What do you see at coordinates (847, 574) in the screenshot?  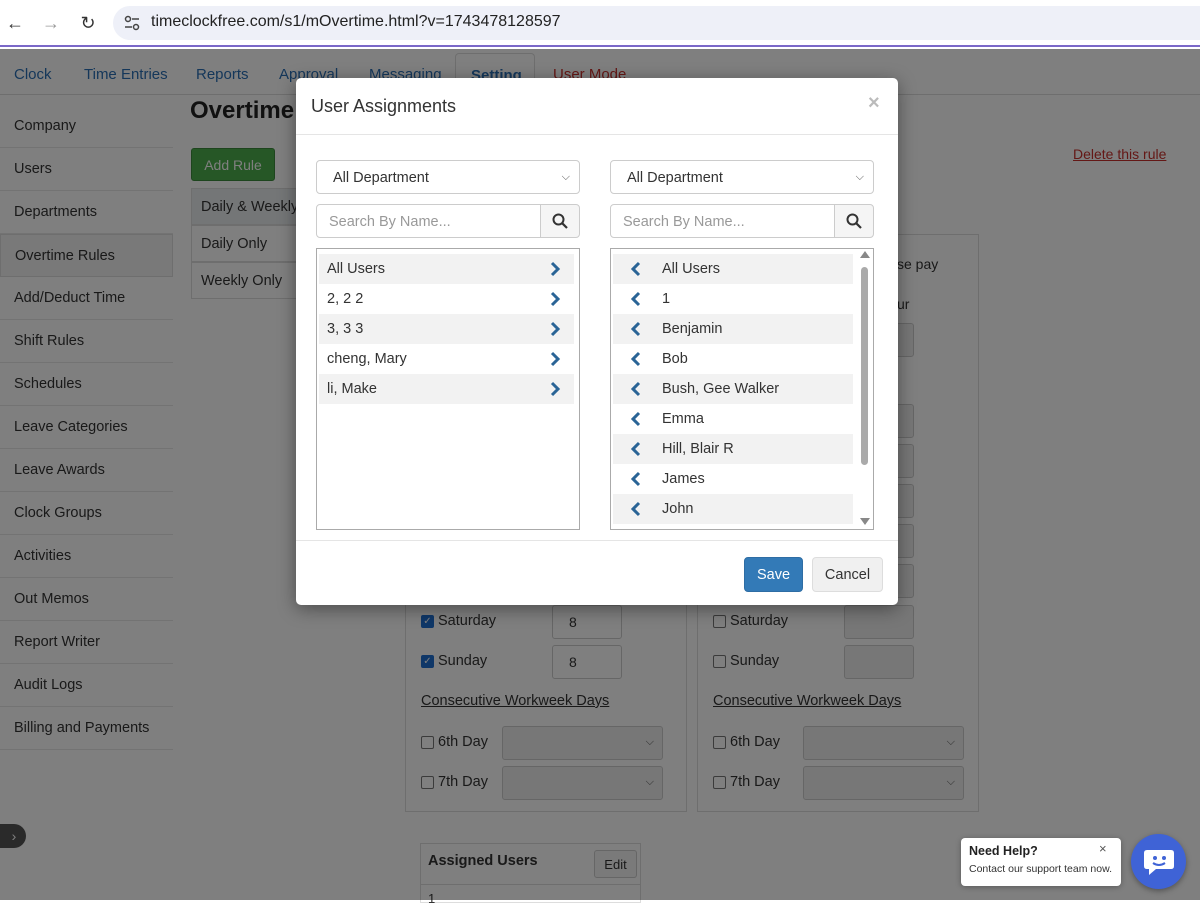 I see `cancel-button: Cancel` at bounding box center [847, 574].